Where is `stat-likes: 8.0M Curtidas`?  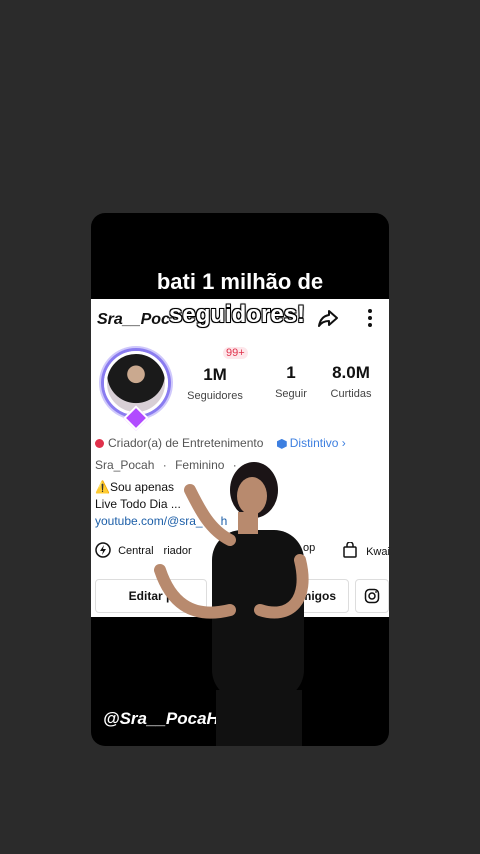
stat-likes: 8.0M Curtidas is located at coordinates (351, 381).